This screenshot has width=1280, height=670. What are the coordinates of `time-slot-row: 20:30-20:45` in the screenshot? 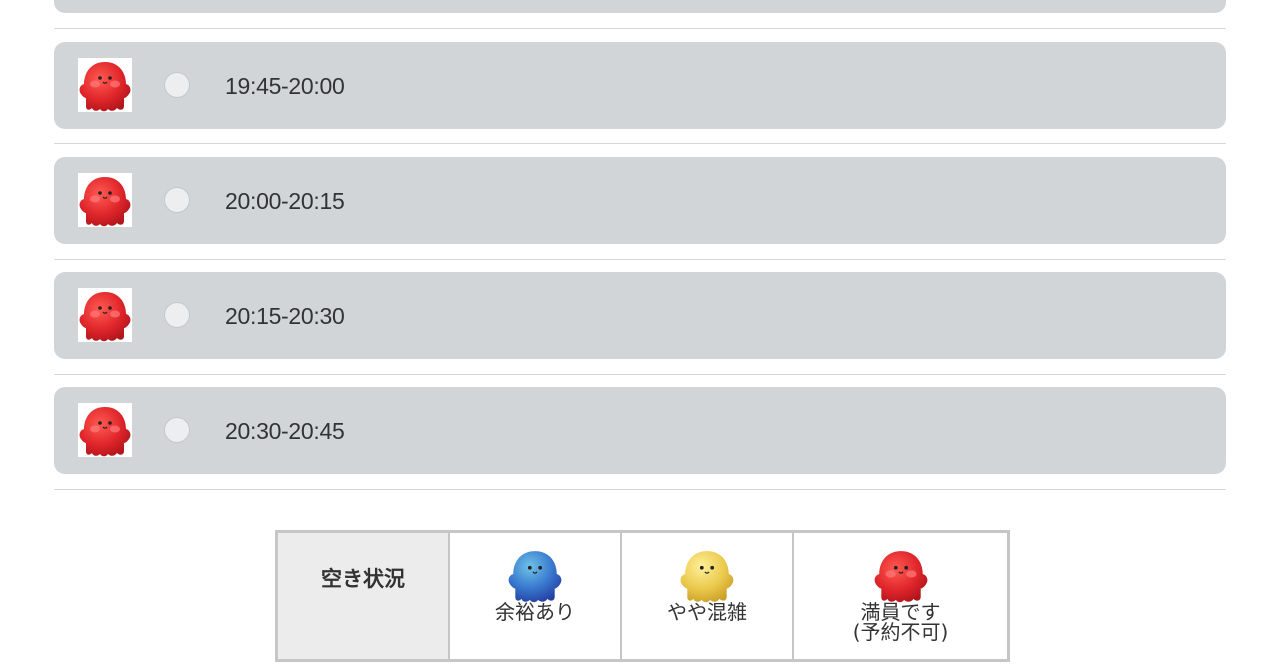 It's located at (640, 430).